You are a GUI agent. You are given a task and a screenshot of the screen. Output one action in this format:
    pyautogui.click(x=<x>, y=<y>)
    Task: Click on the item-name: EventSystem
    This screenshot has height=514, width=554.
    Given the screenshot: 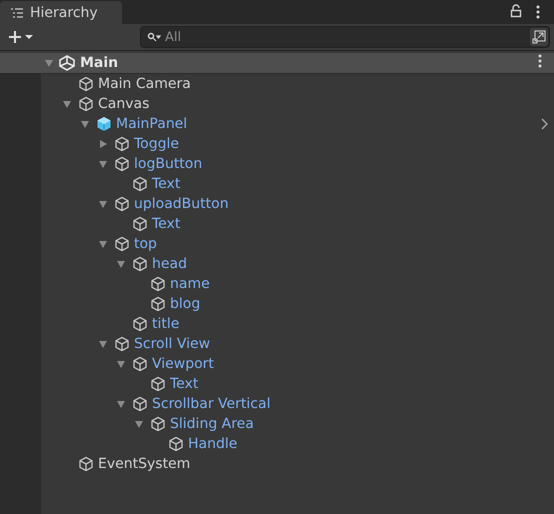 What is the action you would take?
    pyautogui.click(x=144, y=464)
    